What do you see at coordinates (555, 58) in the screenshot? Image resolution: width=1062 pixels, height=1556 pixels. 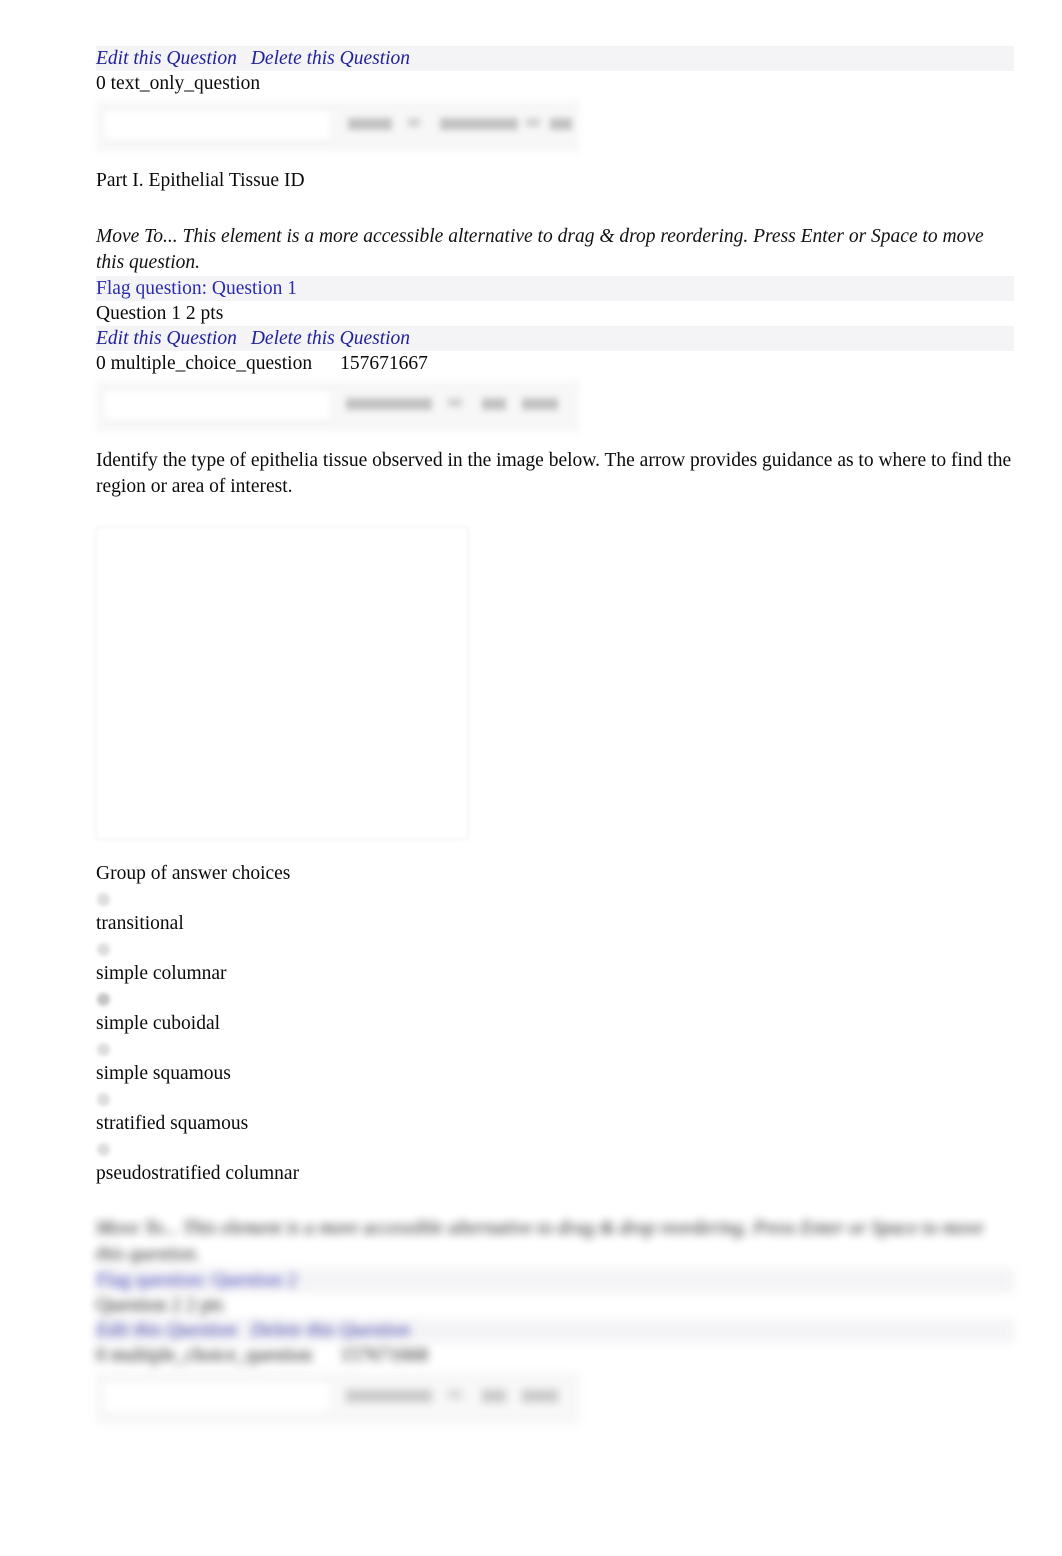 I see `text-only-question-actions: Edit this Question Delete this Question` at bounding box center [555, 58].